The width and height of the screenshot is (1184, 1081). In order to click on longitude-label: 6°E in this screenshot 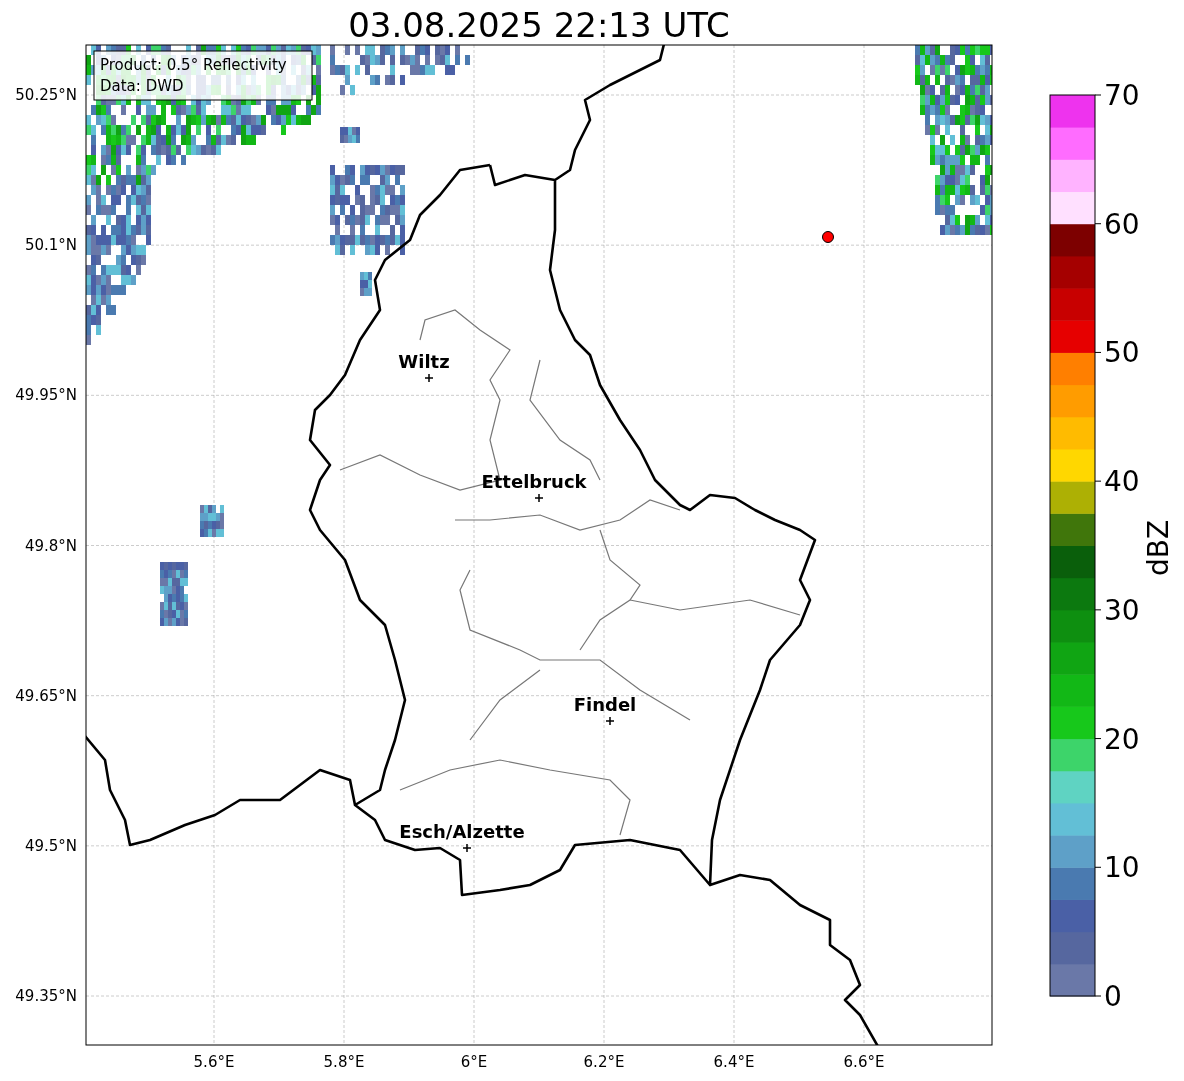, I will do `click(474, 1062)`.